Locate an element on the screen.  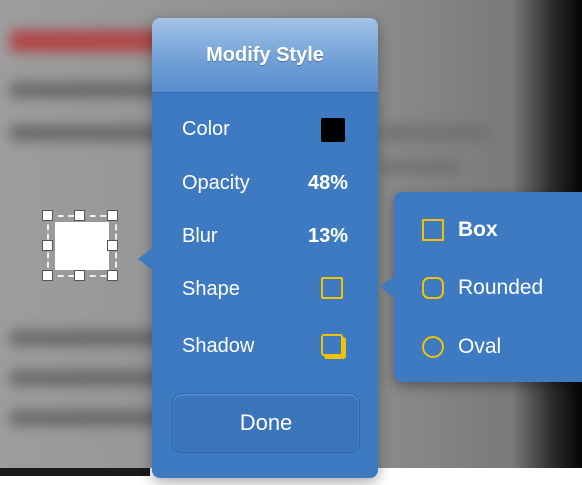
rounded-square-icon is located at coordinates (433, 288).